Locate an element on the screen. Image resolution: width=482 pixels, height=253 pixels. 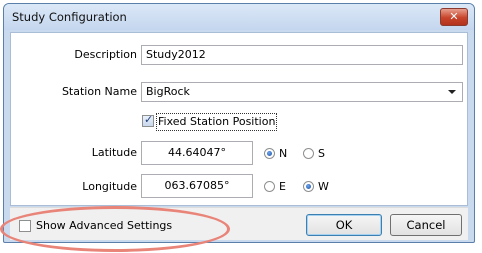
latitude-label: Latitude is located at coordinates (114, 152).